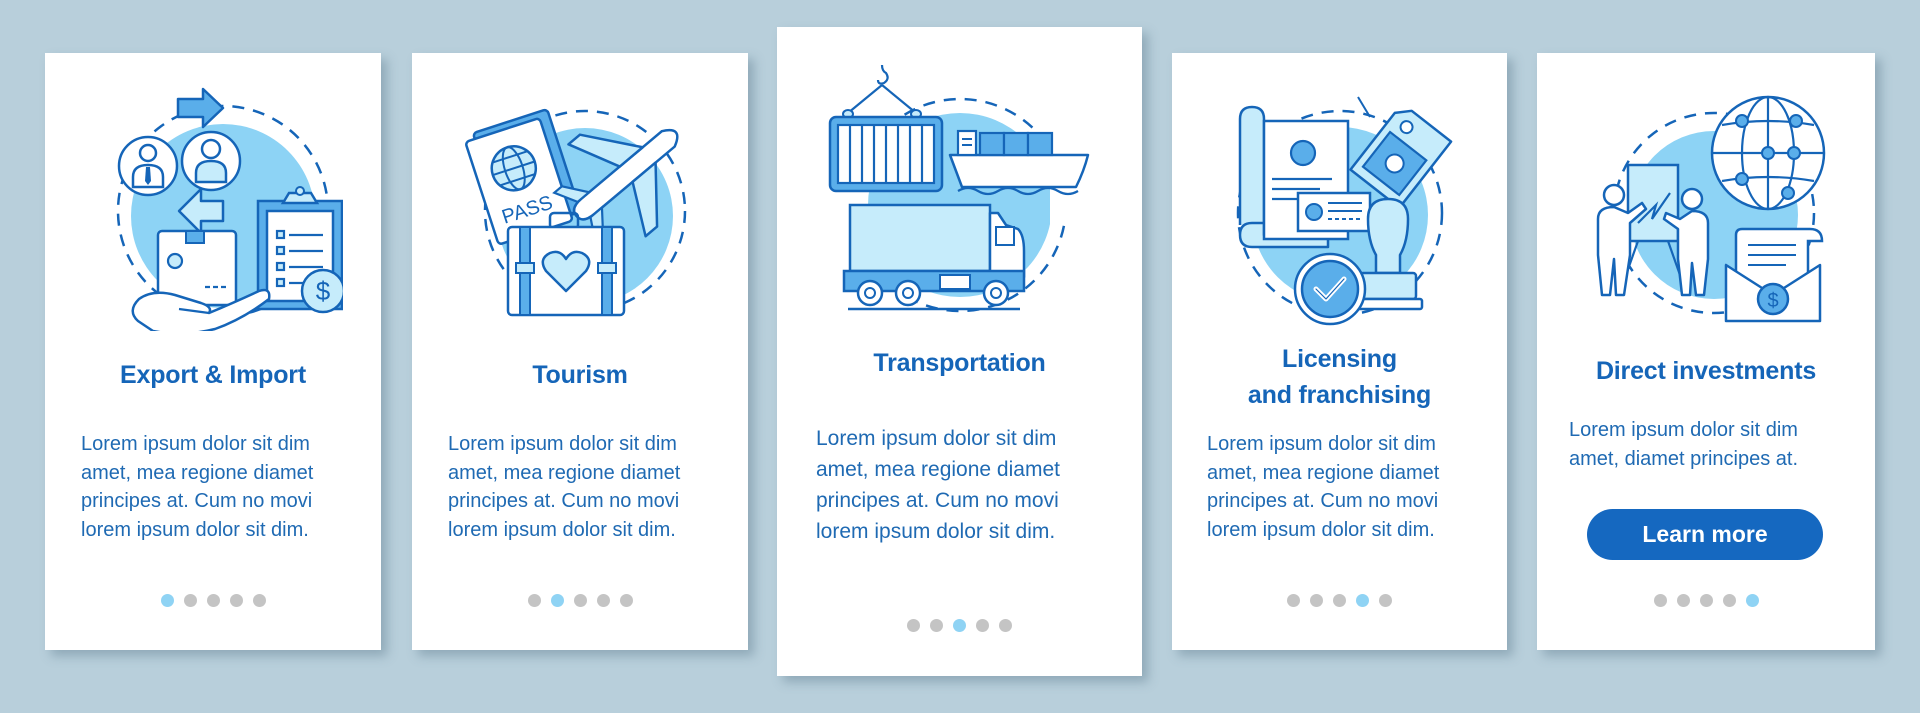 This screenshot has height=713, width=1920. Describe the element at coordinates (1333, 212) in the screenshot. I see `id-card-icon` at that location.